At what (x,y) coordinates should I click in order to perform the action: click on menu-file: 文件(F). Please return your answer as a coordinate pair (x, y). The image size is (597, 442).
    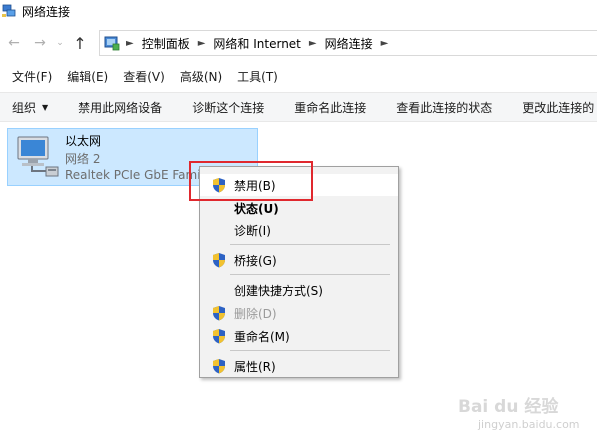
    Looking at the image, I should click on (32, 76).